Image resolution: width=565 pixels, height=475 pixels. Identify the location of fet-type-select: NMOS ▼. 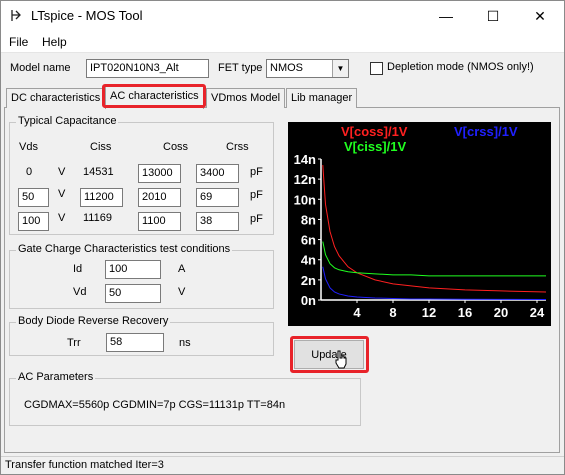
(307, 68).